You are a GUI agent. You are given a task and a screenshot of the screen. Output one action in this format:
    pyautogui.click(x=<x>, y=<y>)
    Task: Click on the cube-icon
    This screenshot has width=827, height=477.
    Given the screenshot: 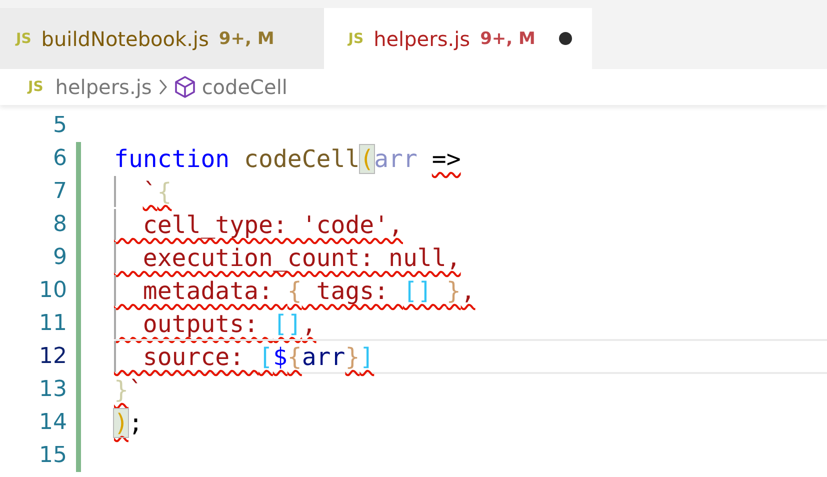 What is the action you would take?
    pyautogui.click(x=185, y=87)
    